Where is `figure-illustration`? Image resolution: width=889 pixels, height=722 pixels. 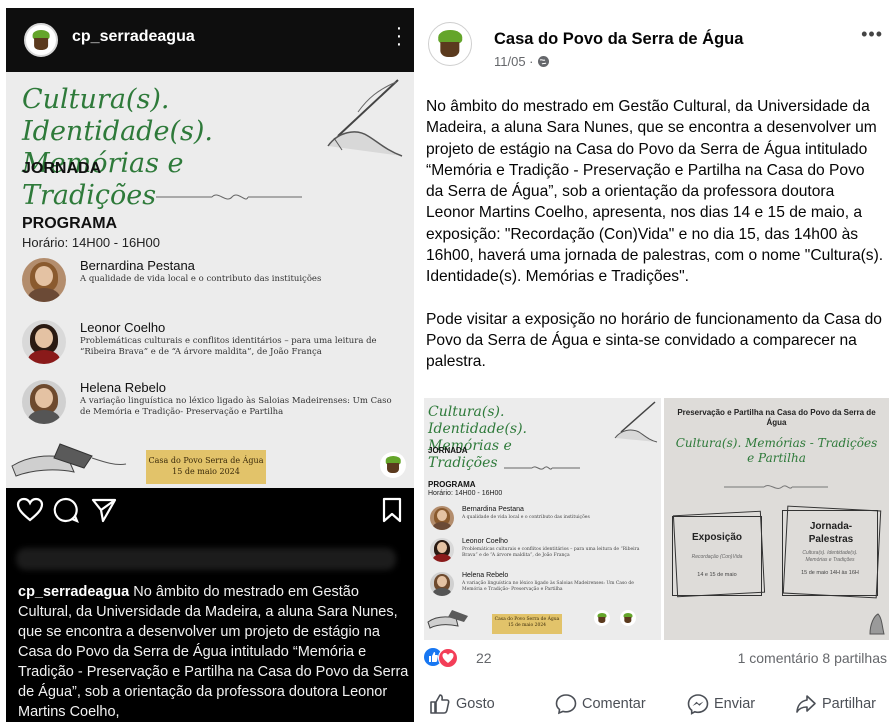 figure-illustration is located at coordinates (877, 624).